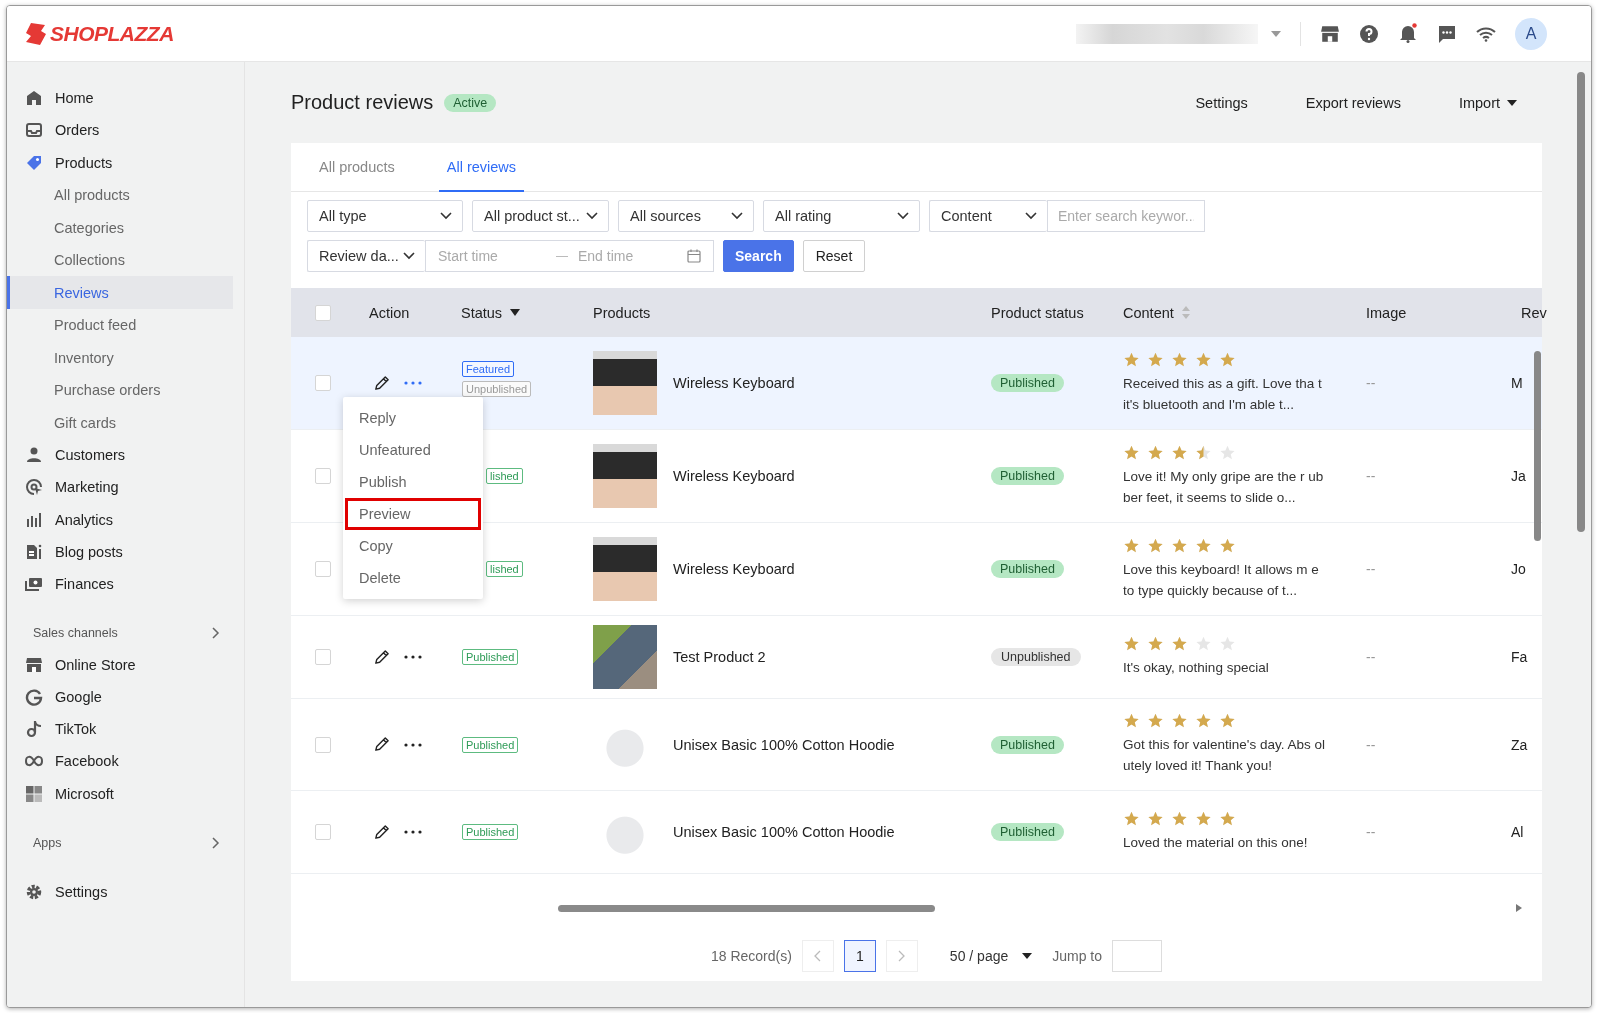  What do you see at coordinates (1386, 312) in the screenshot?
I see `column-header: Image` at bounding box center [1386, 312].